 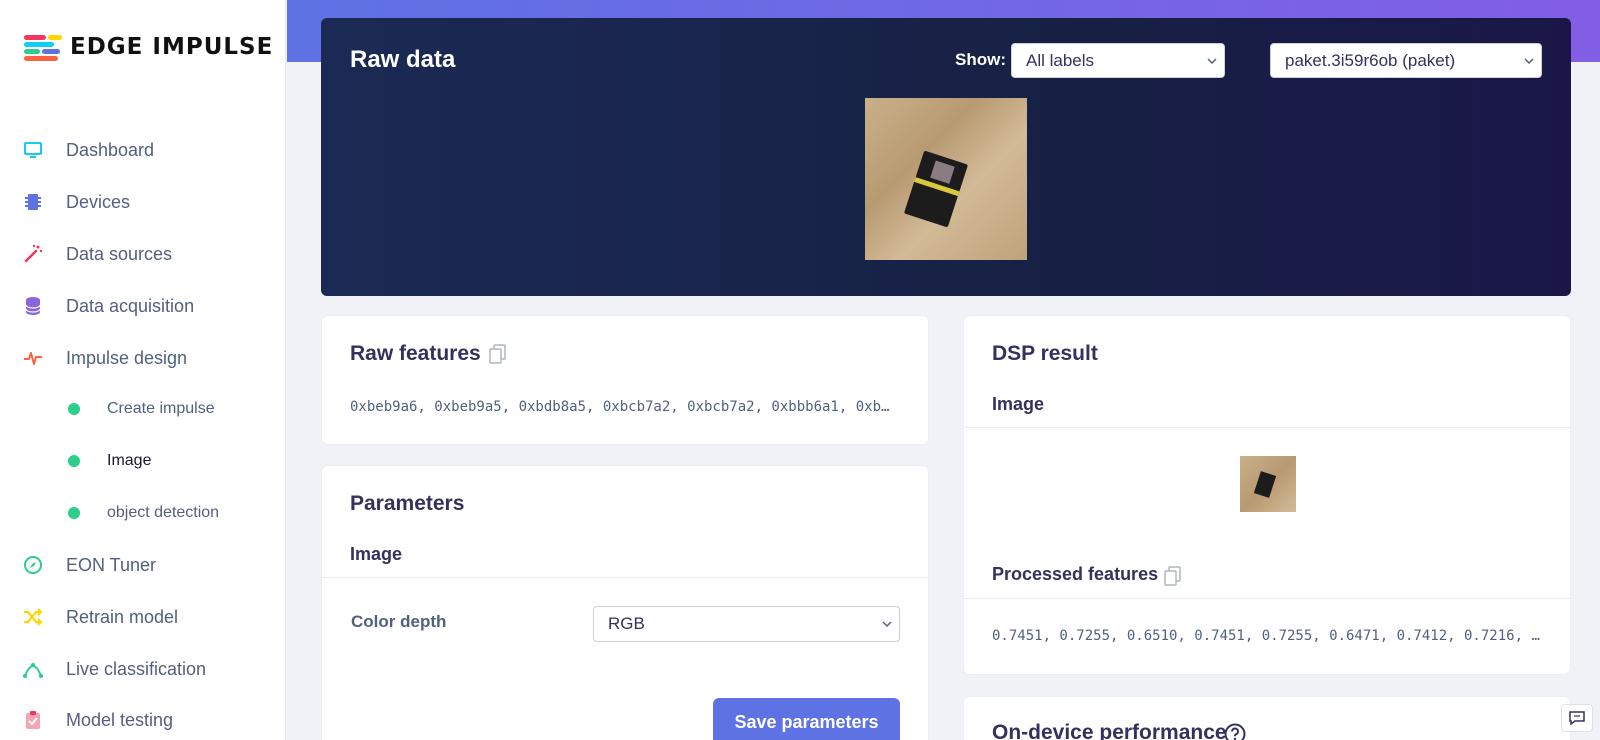 What do you see at coordinates (129, 460) in the screenshot?
I see `sidebar-subitem-label: Image` at bounding box center [129, 460].